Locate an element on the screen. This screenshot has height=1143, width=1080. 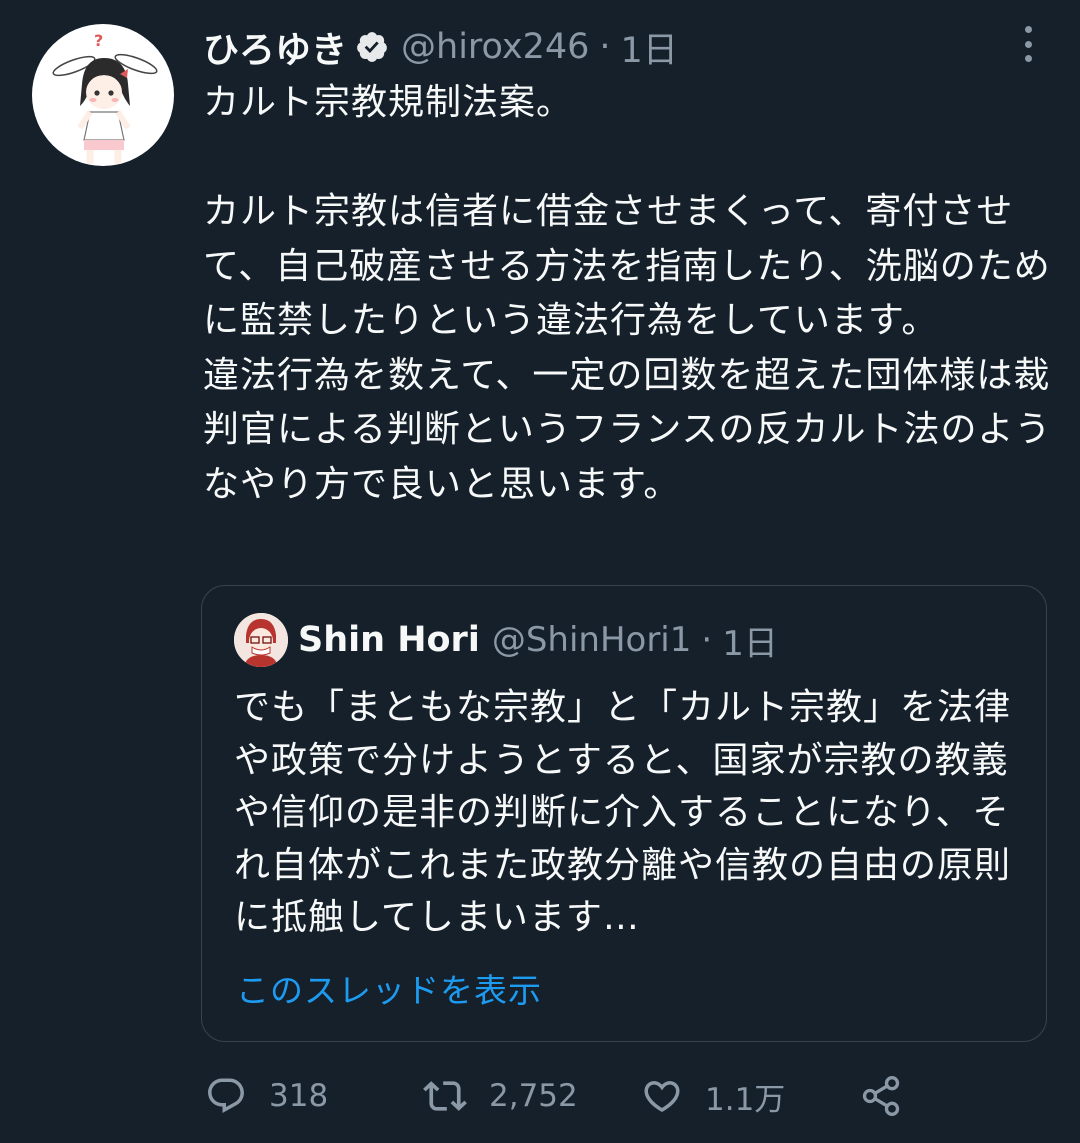
heart-icon is located at coordinates (662, 1096).